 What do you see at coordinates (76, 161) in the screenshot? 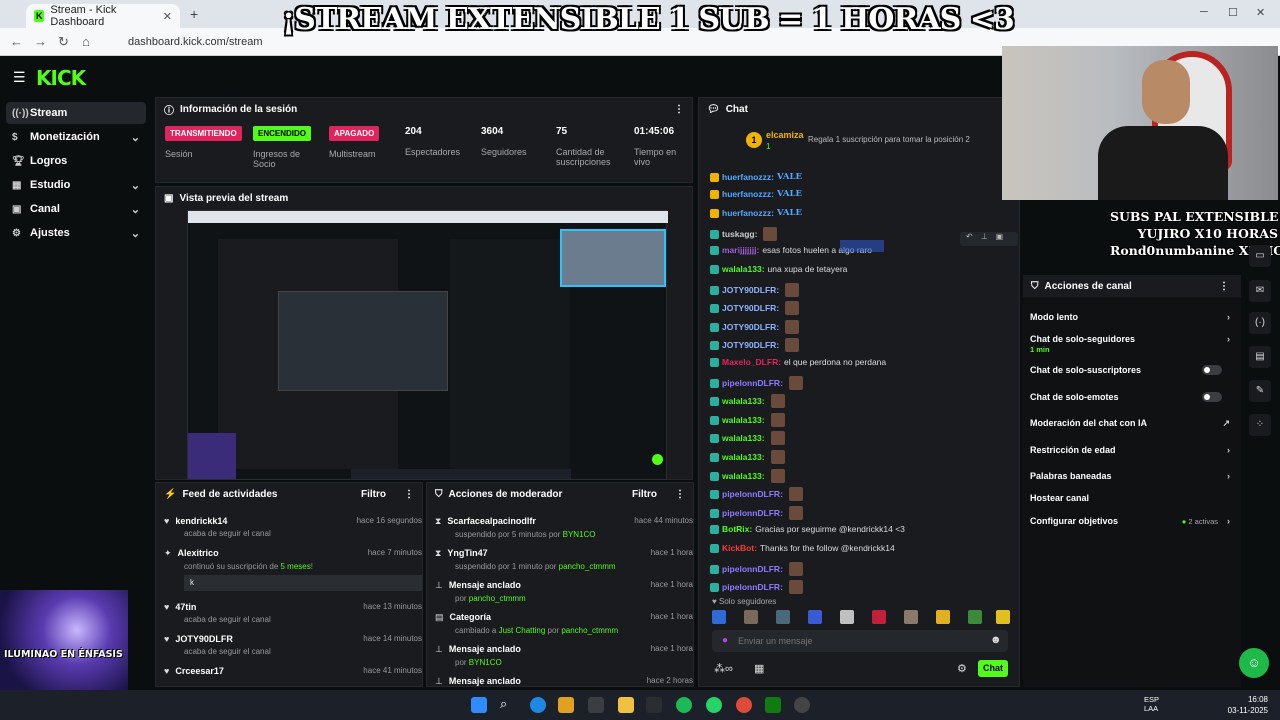
I see `sidebar-item-achievements: 🏆︎ Logros` at bounding box center [76, 161].